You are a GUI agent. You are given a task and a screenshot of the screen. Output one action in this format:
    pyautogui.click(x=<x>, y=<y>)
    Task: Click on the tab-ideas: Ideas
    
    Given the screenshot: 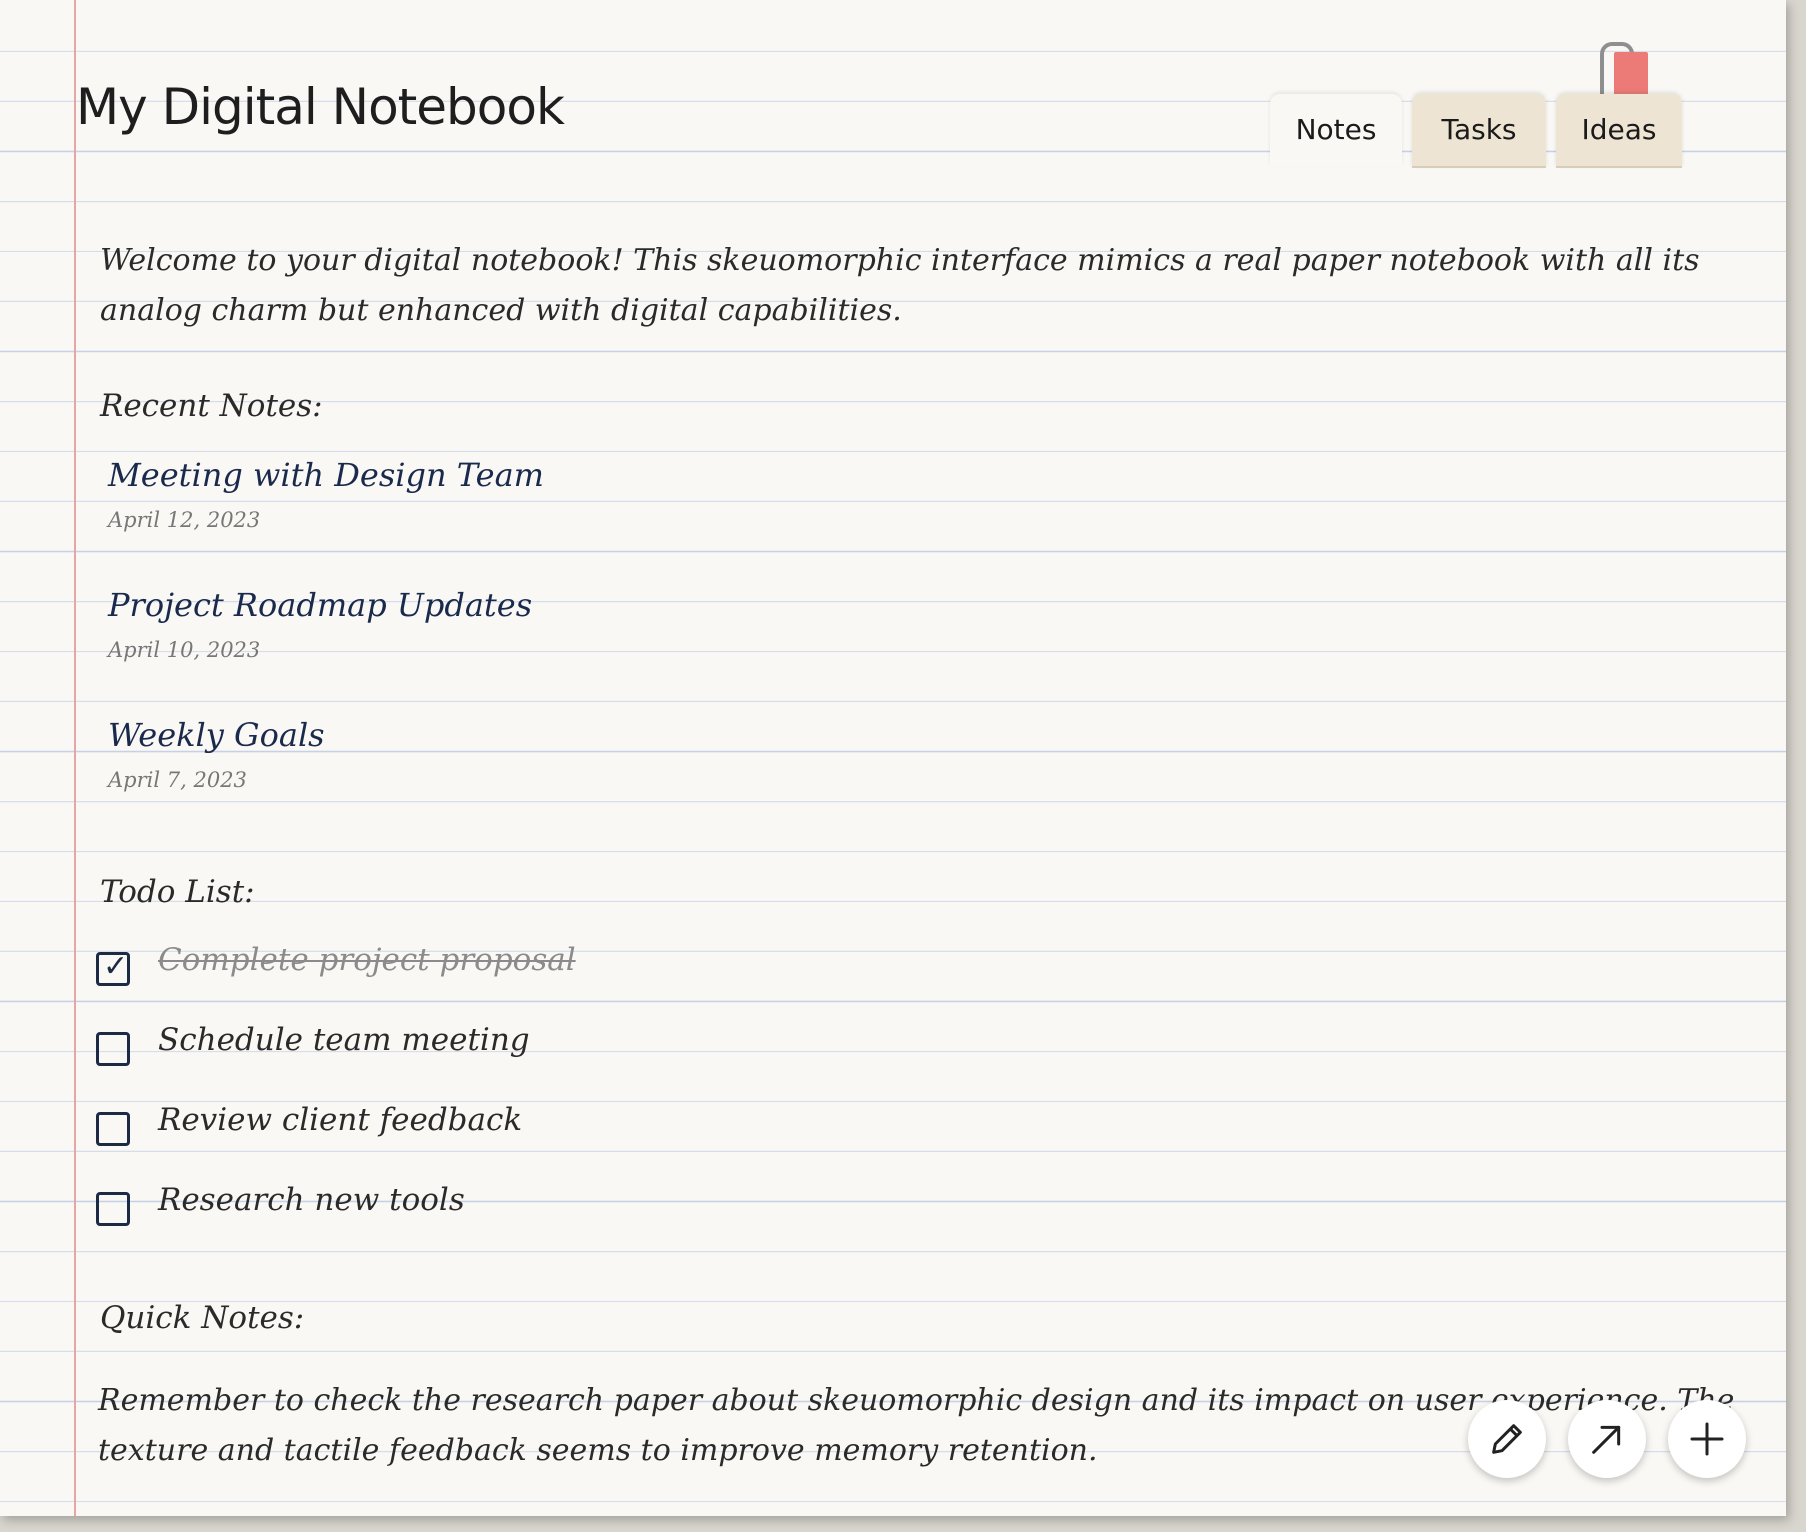 What is the action you would take?
    pyautogui.click(x=1619, y=131)
    